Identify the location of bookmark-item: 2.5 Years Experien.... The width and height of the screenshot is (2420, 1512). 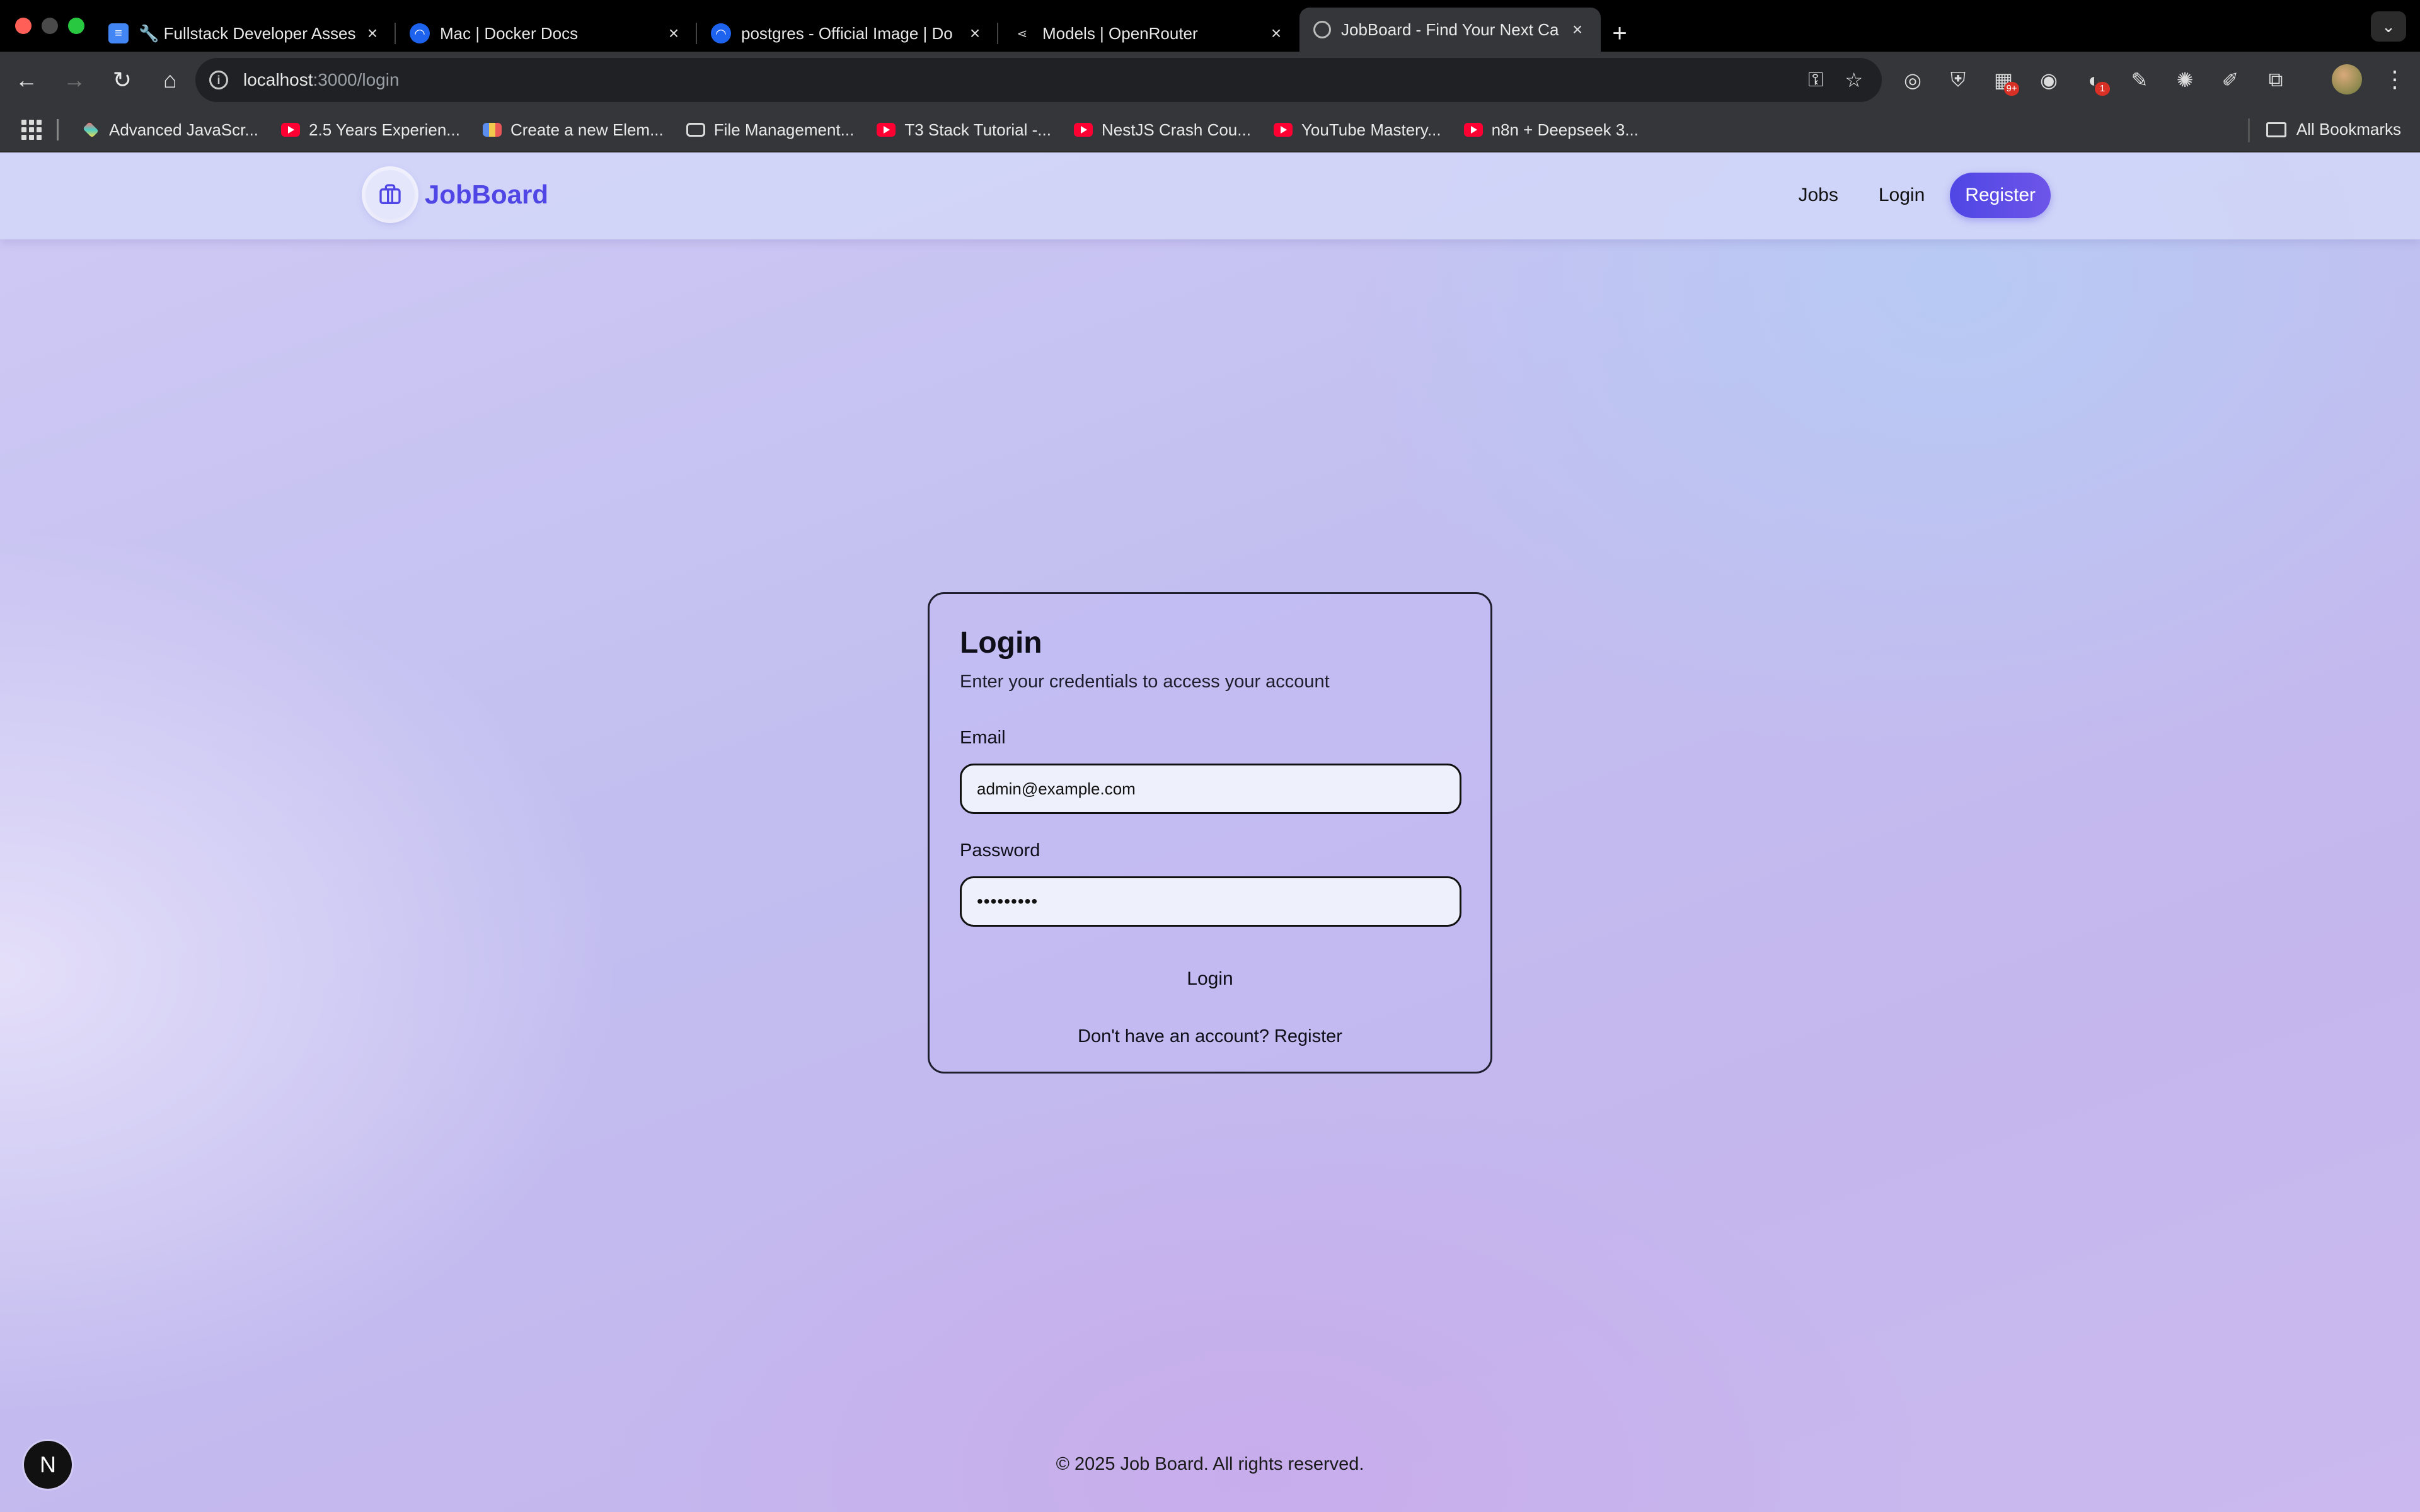
(371, 130).